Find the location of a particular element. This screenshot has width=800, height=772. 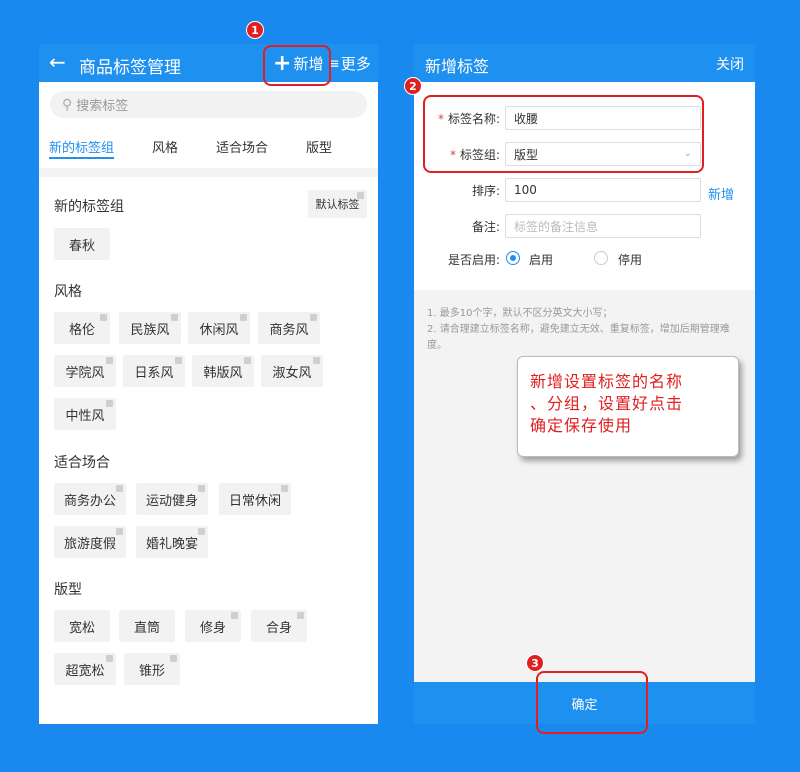

tag-chip: 民族风 is located at coordinates (150, 328).